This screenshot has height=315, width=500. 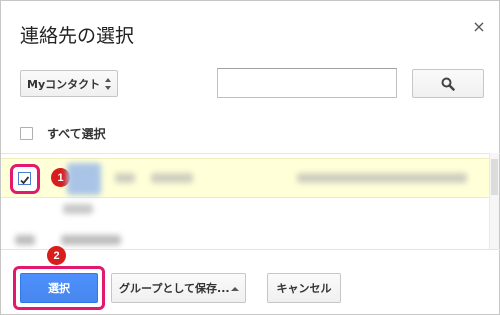 What do you see at coordinates (479, 26) in the screenshot?
I see `close-icon: ×` at bounding box center [479, 26].